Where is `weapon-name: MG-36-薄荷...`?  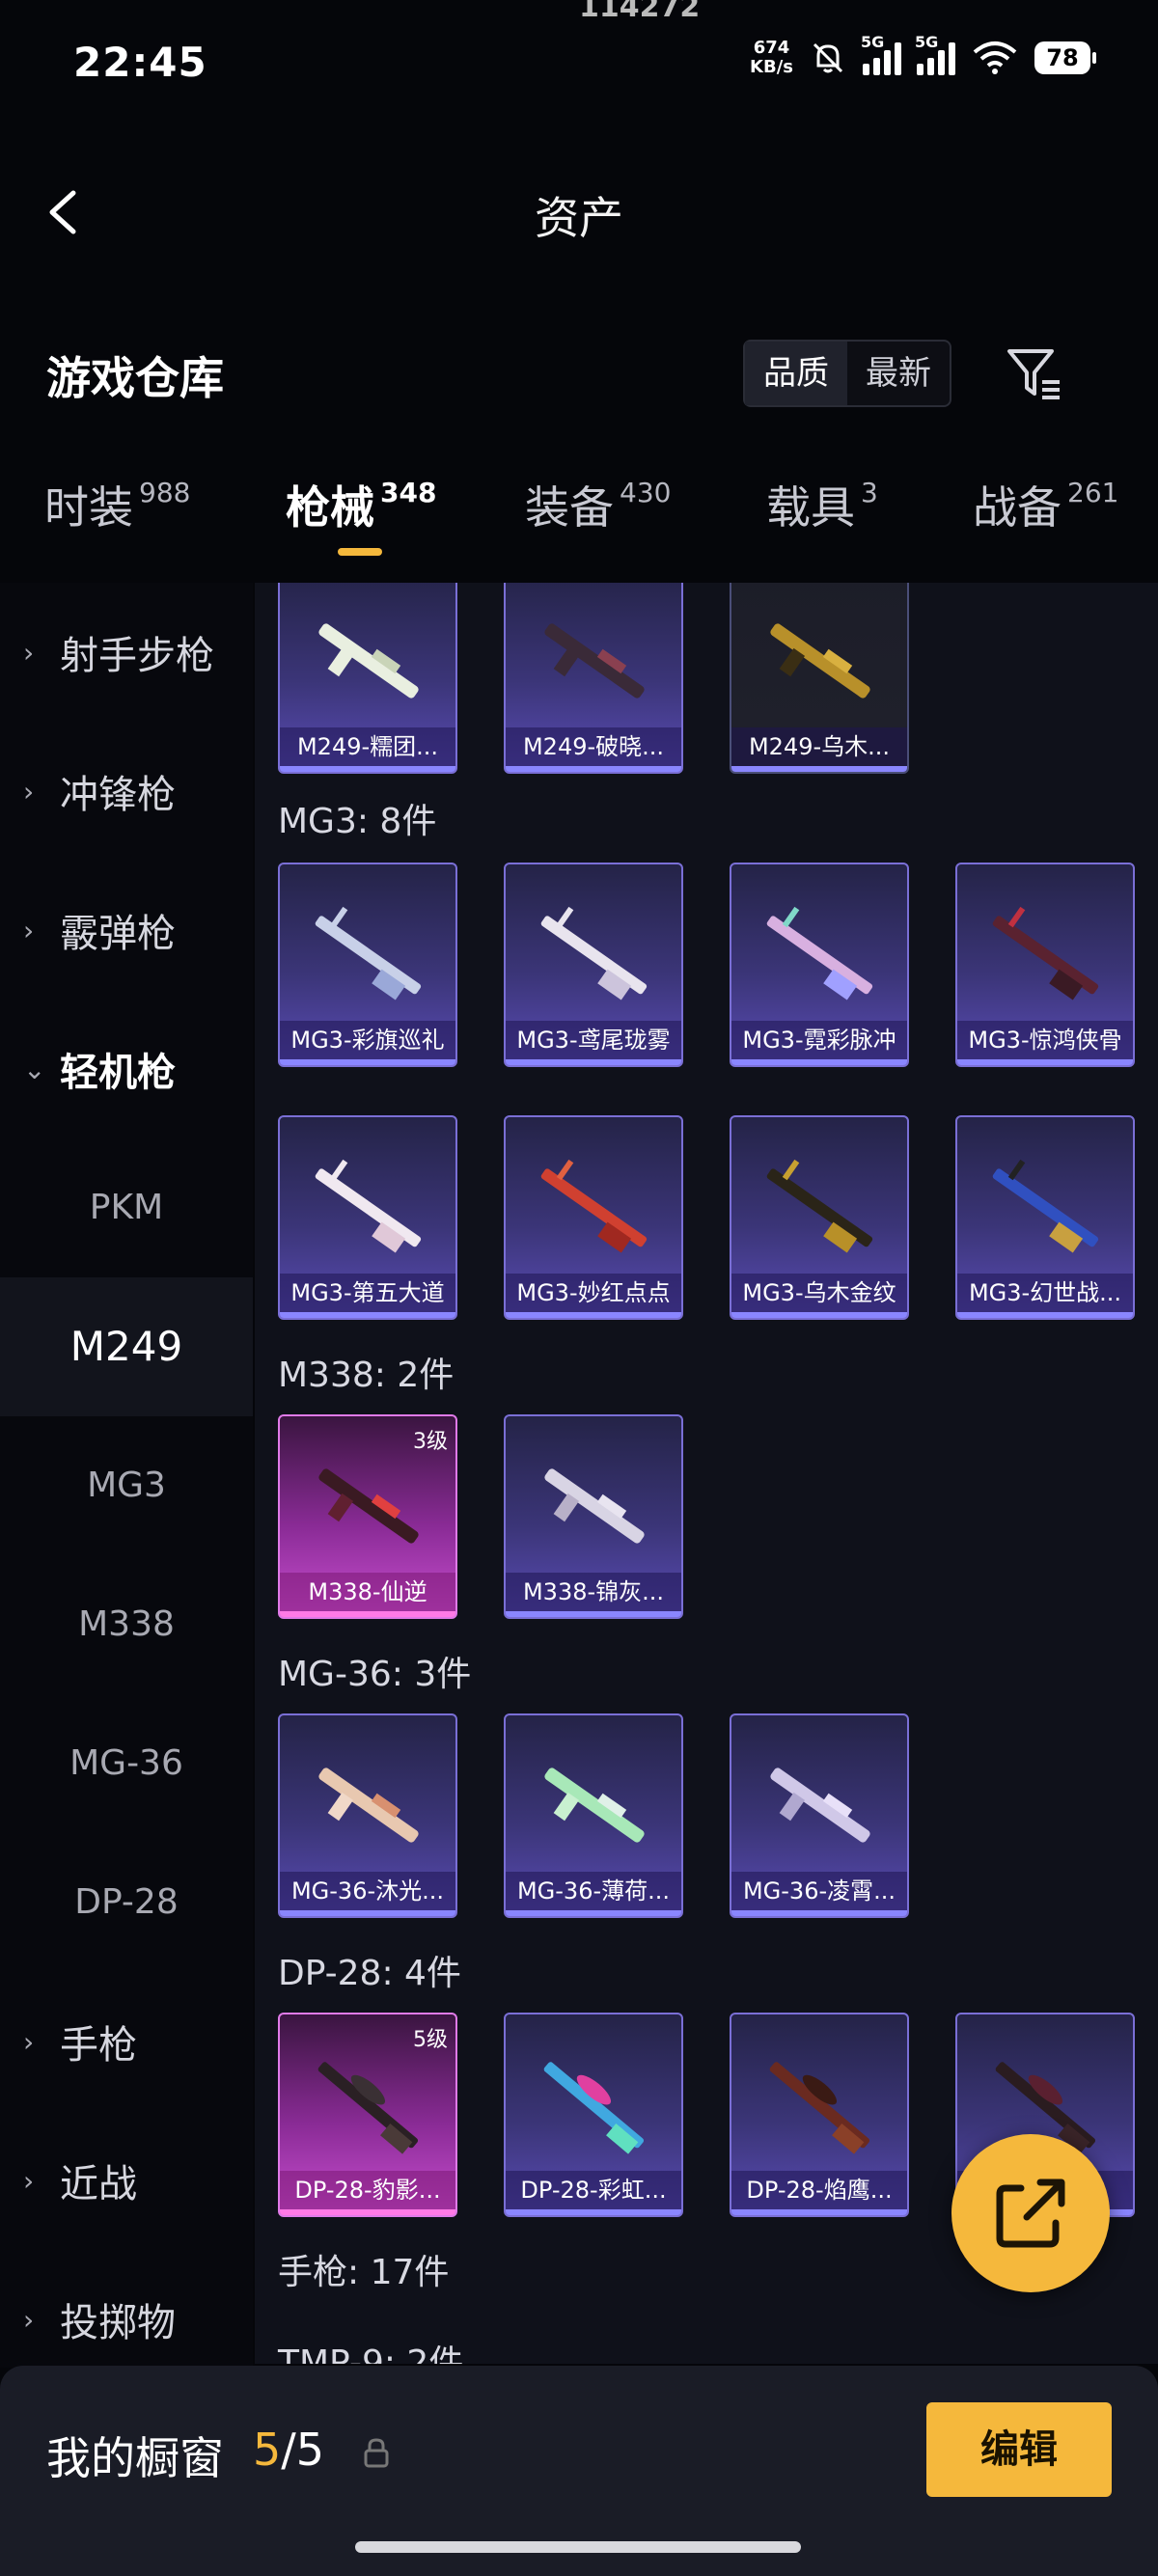
weapon-name: MG-36-薄荷... is located at coordinates (593, 1891).